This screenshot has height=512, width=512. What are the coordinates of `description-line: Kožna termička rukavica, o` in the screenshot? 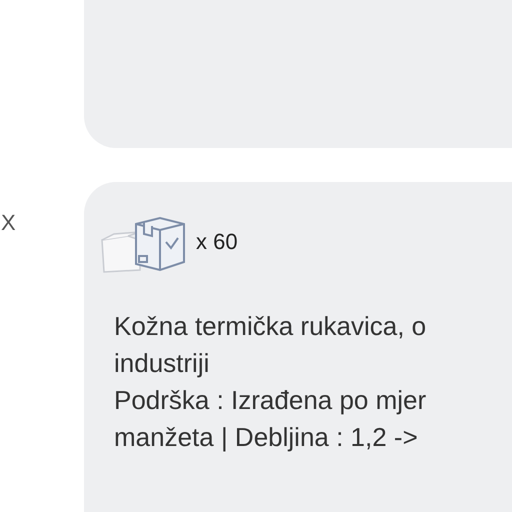 It's located at (271, 326).